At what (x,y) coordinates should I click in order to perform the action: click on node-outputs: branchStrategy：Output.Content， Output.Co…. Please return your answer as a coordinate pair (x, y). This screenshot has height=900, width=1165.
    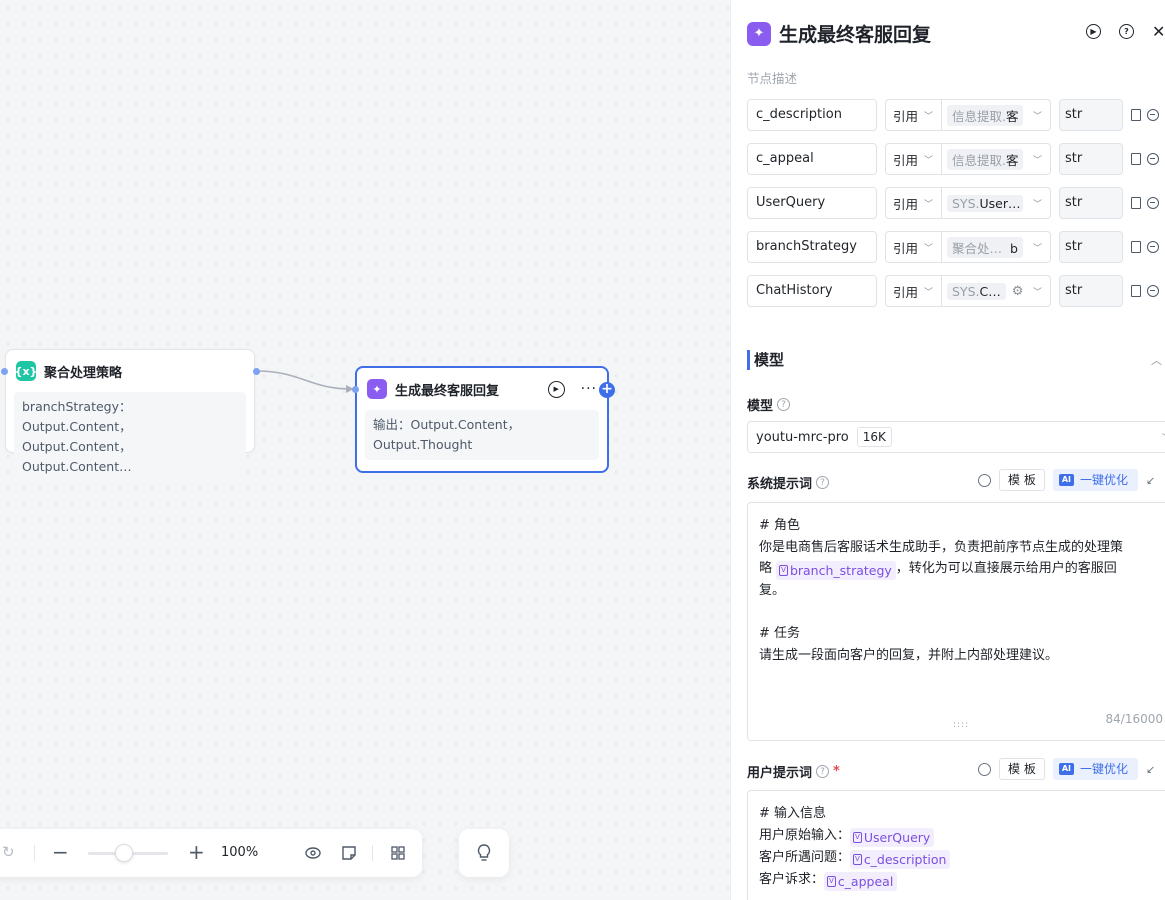
    Looking at the image, I should click on (130, 437).